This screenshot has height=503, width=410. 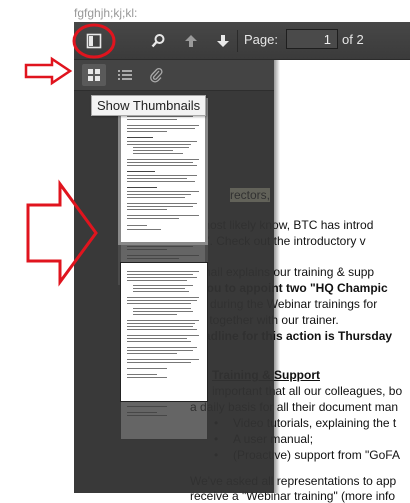 What do you see at coordinates (62, 233) in the screenshot?
I see `red-arrow-large-icon` at bounding box center [62, 233].